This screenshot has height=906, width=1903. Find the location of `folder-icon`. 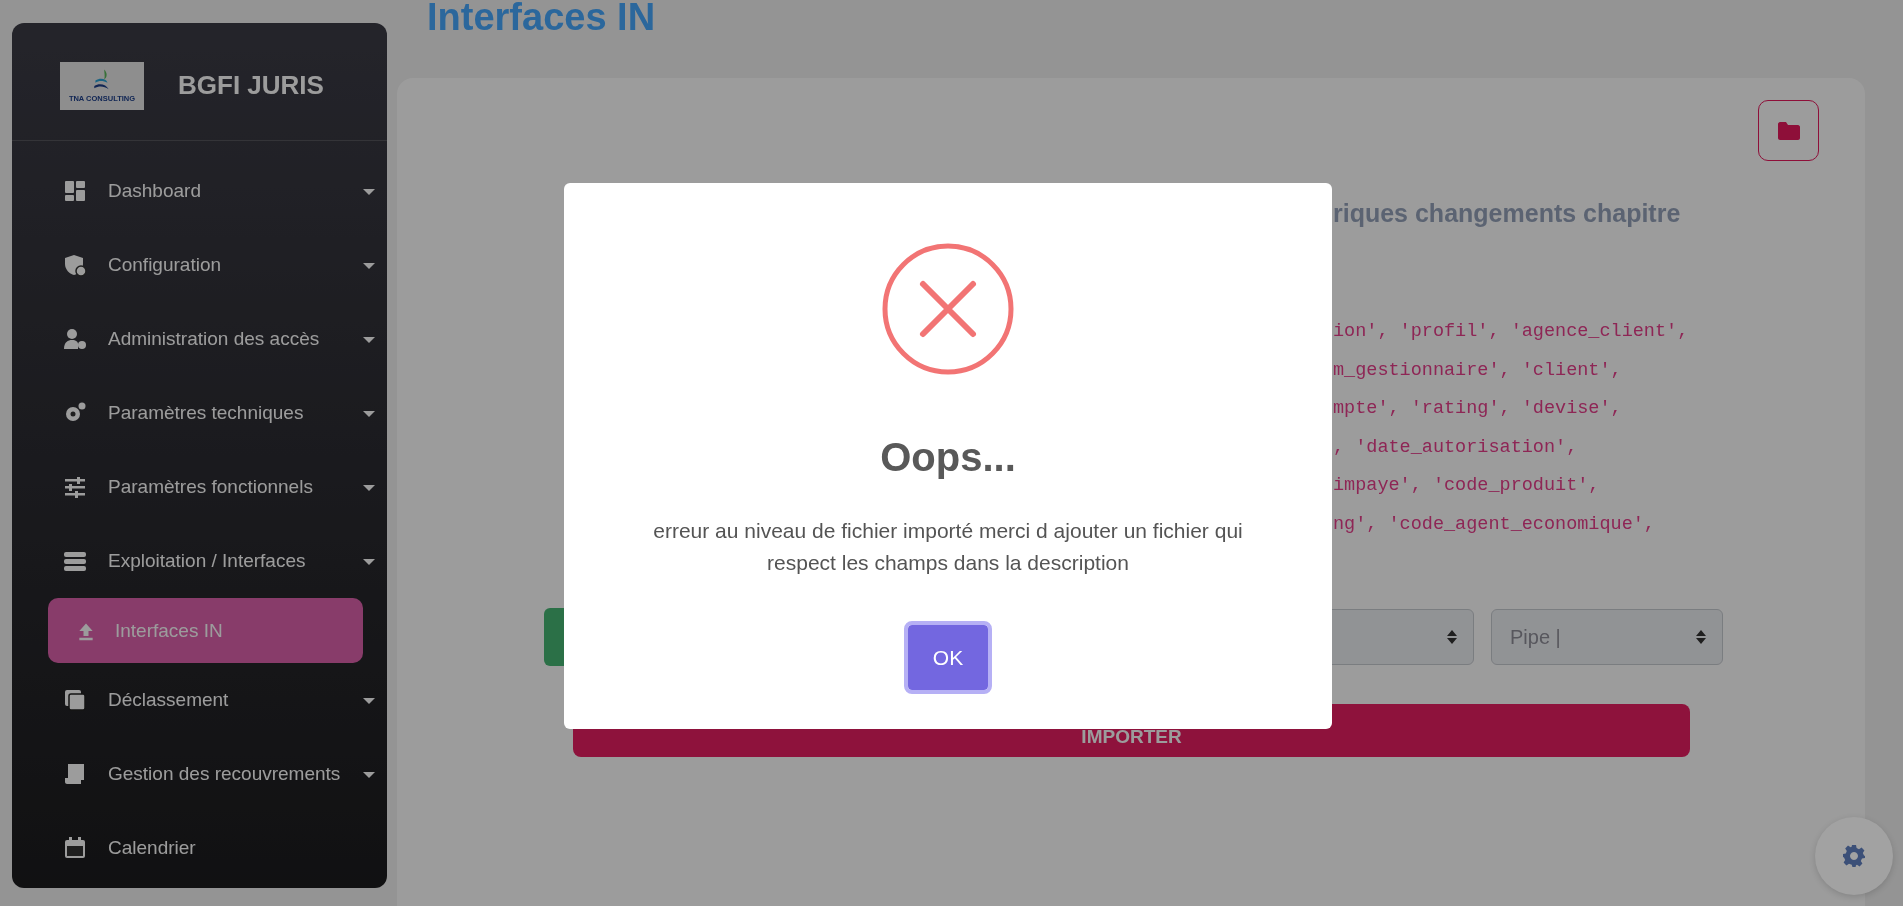

folder-icon is located at coordinates (1788, 130).